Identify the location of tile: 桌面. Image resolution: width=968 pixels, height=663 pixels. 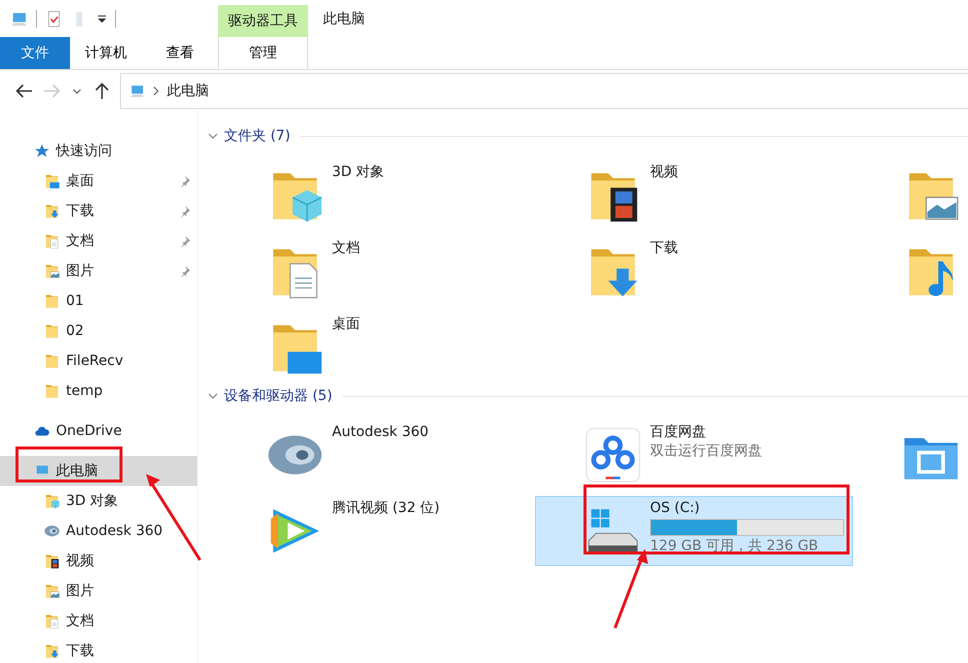
(376, 347).